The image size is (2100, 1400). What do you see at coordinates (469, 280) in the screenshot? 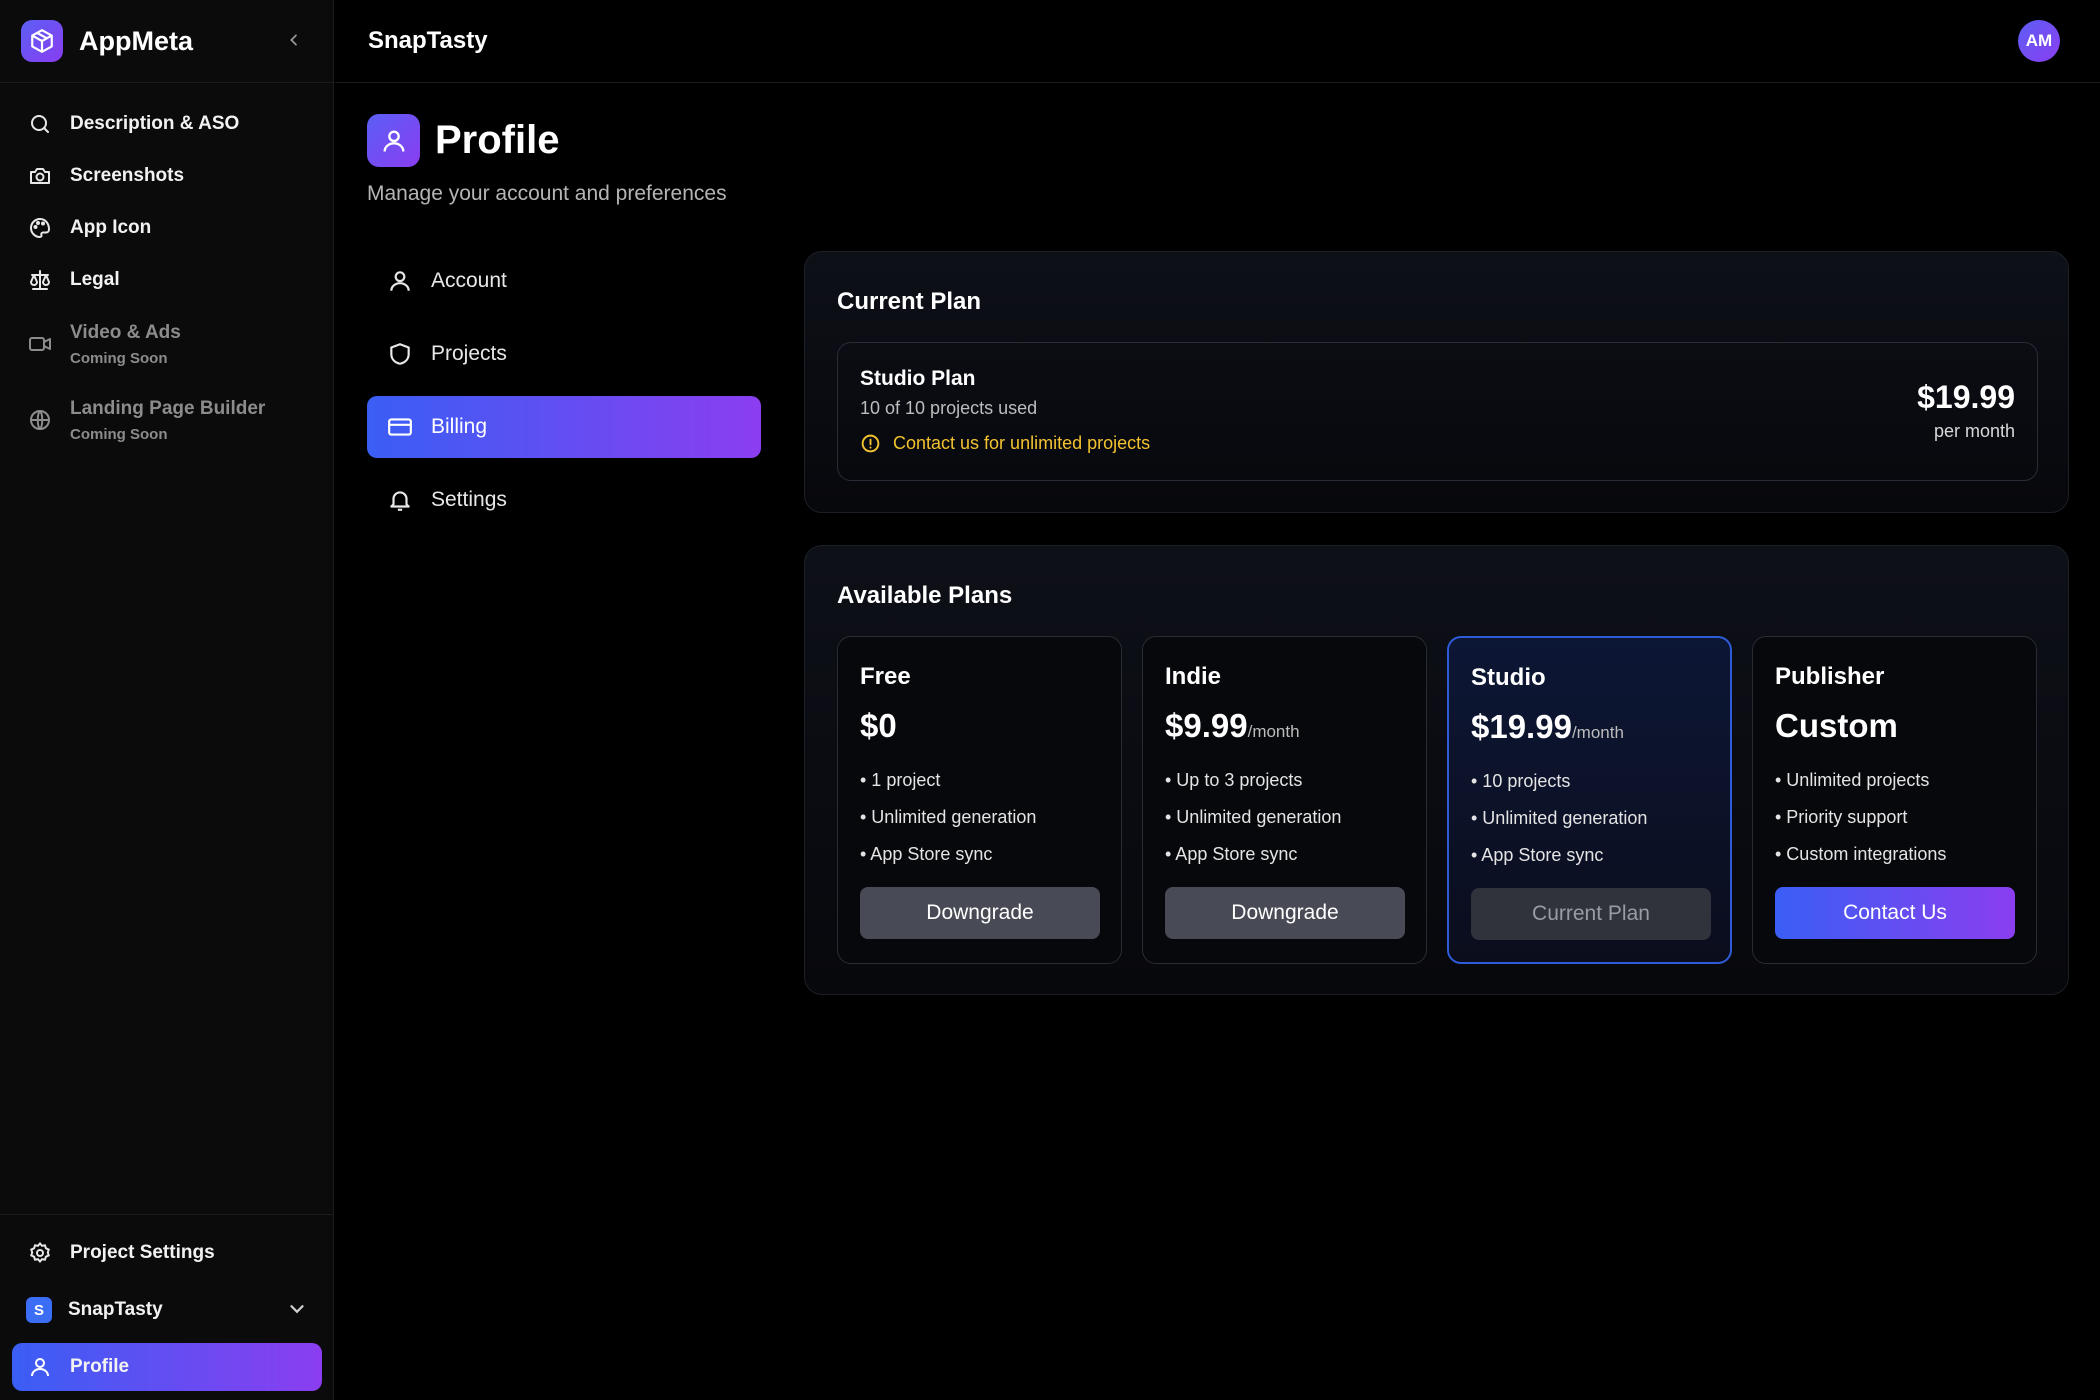
I see `tab-label: Account` at bounding box center [469, 280].